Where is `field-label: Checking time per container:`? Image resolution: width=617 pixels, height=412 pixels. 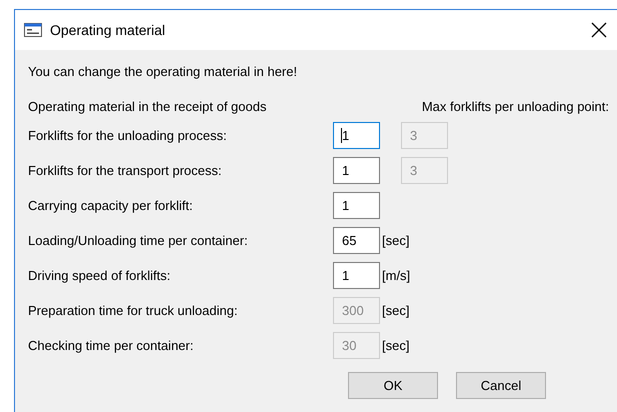
field-label: Checking time per container: is located at coordinates (111, 345).